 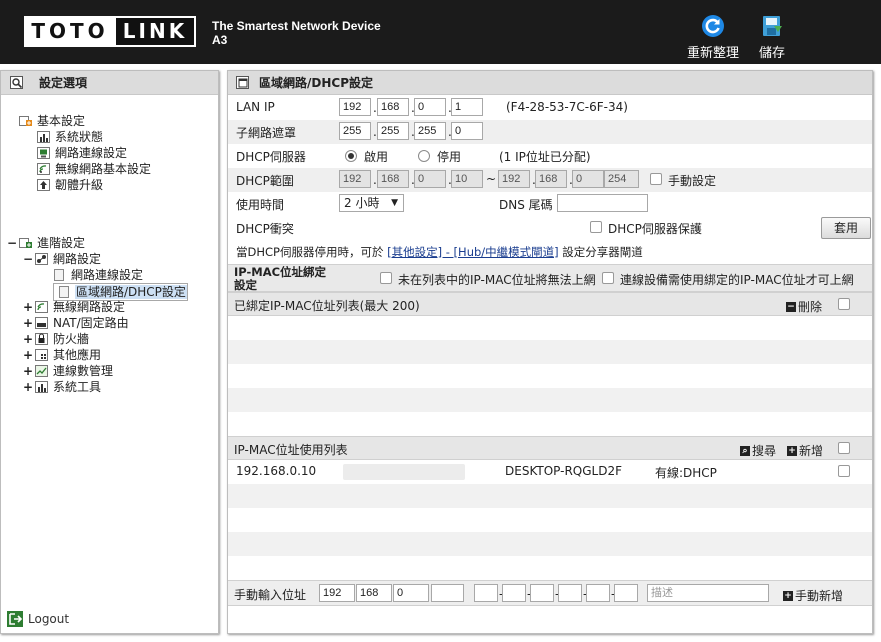 I want to click on lan-ip-octet-1: 192, so click(x=355, y=107).